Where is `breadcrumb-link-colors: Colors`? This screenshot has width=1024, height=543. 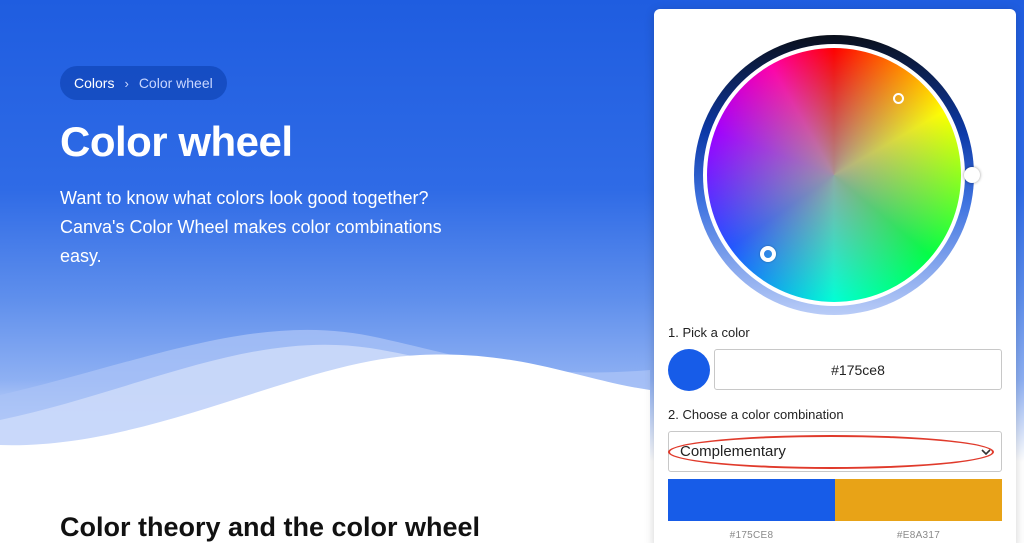
breadcrumb-link-colors: Colors is located at coordinates (94, 83).